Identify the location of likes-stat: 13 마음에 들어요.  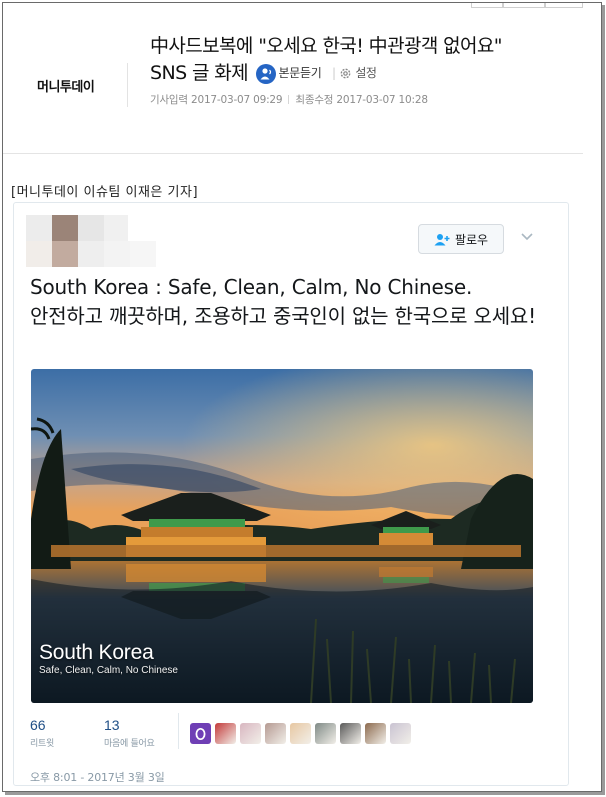
(129, 733).